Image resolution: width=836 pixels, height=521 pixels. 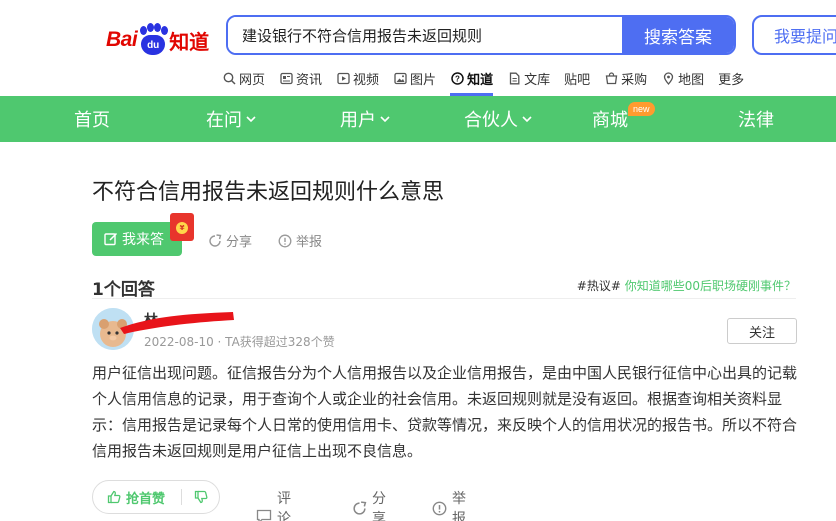 I want to click on redaction-mark, so click(x=177, y=323).